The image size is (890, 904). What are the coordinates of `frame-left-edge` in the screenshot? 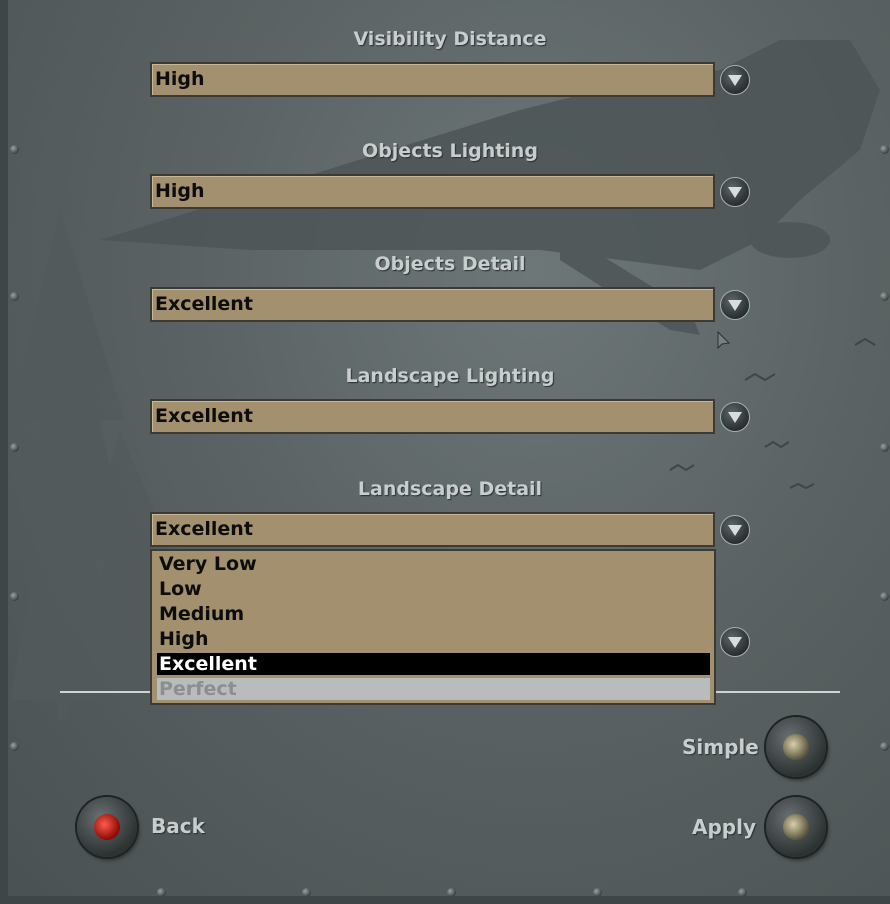 It's located at (4, 452).